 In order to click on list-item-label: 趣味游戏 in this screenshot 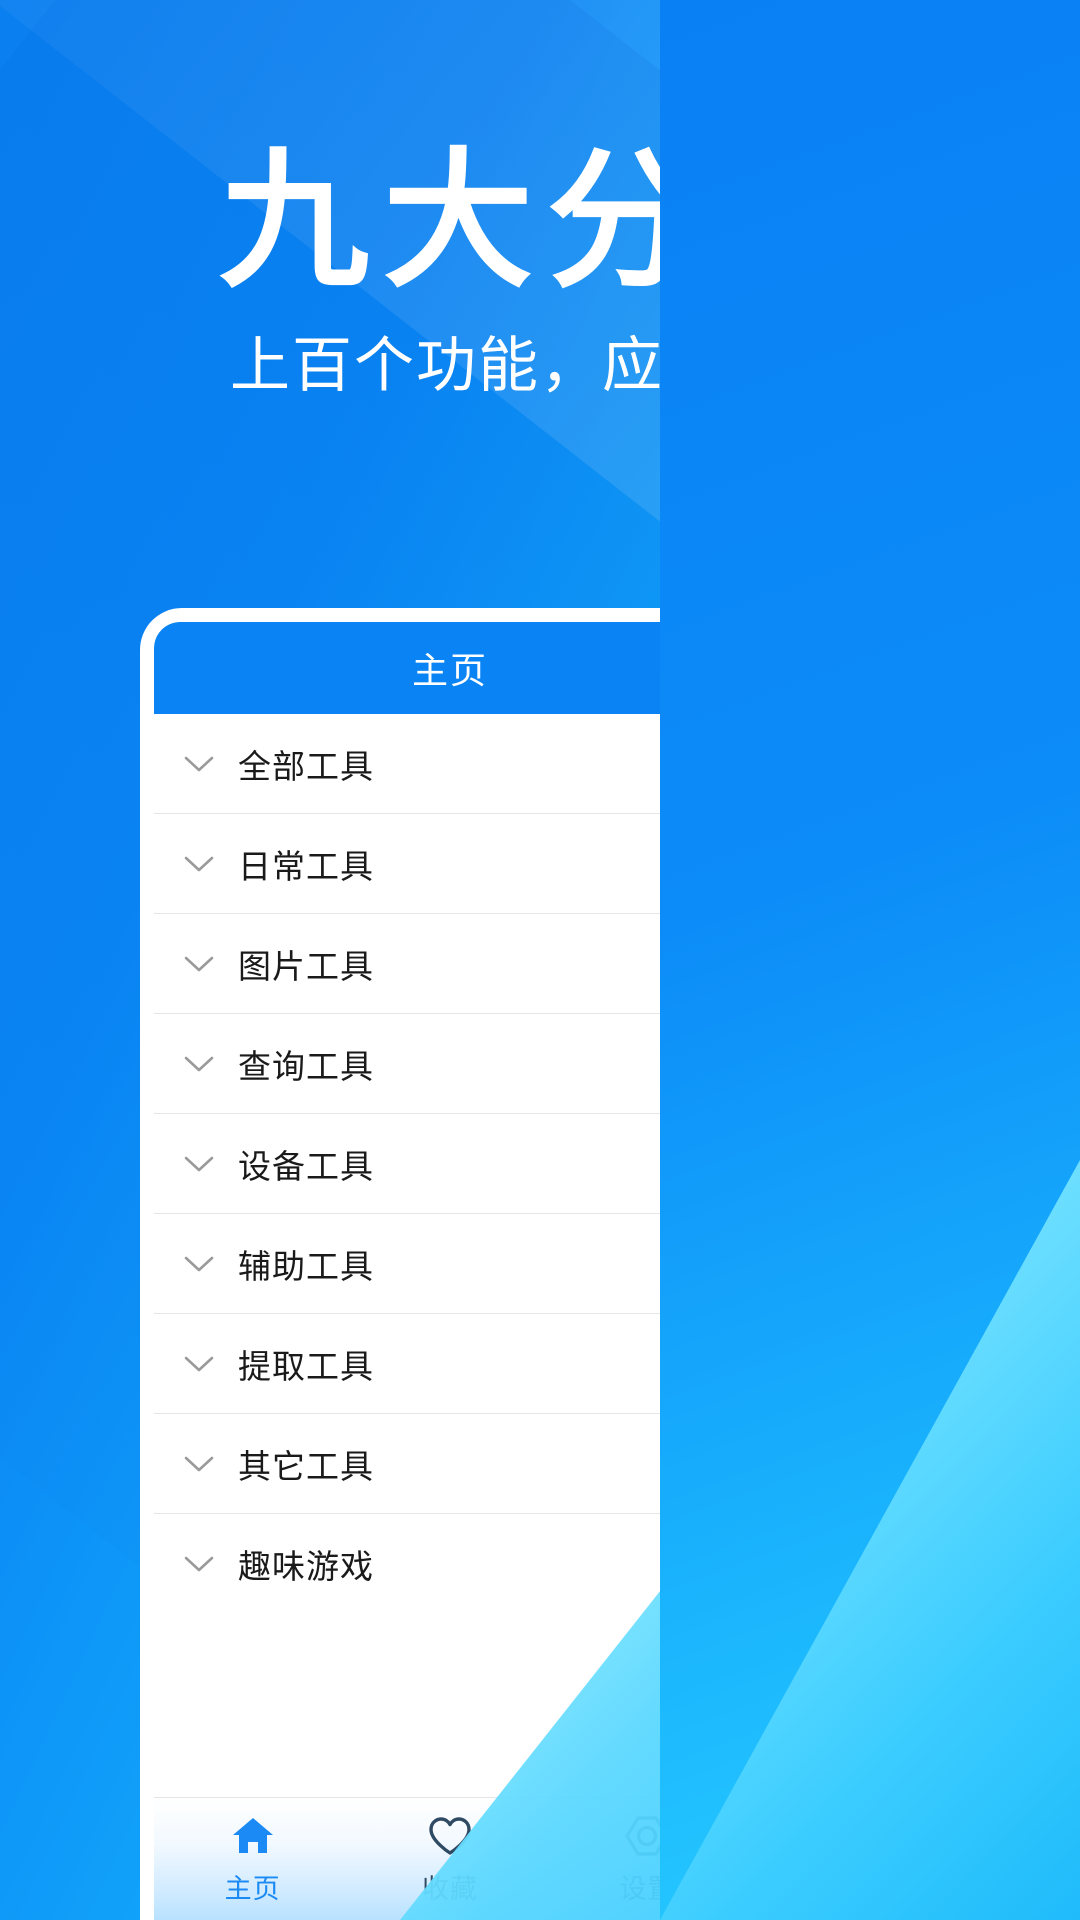, I will do `click(306, 1566)`.